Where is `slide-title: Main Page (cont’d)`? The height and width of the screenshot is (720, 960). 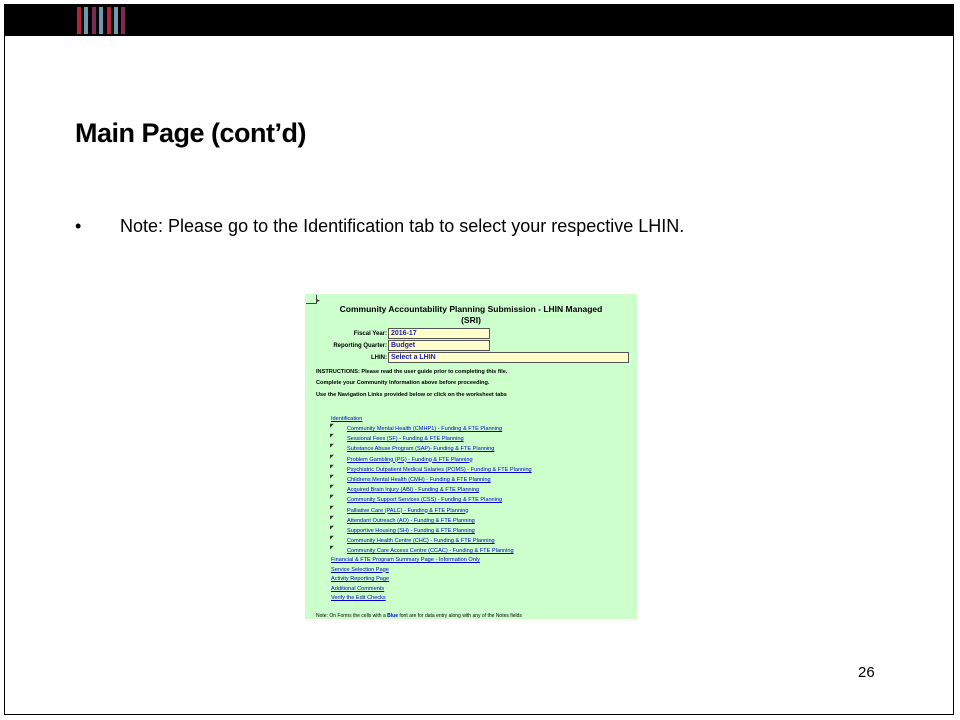 slide-title: Main Page (cont’d) is located at coordinates (191, 133).